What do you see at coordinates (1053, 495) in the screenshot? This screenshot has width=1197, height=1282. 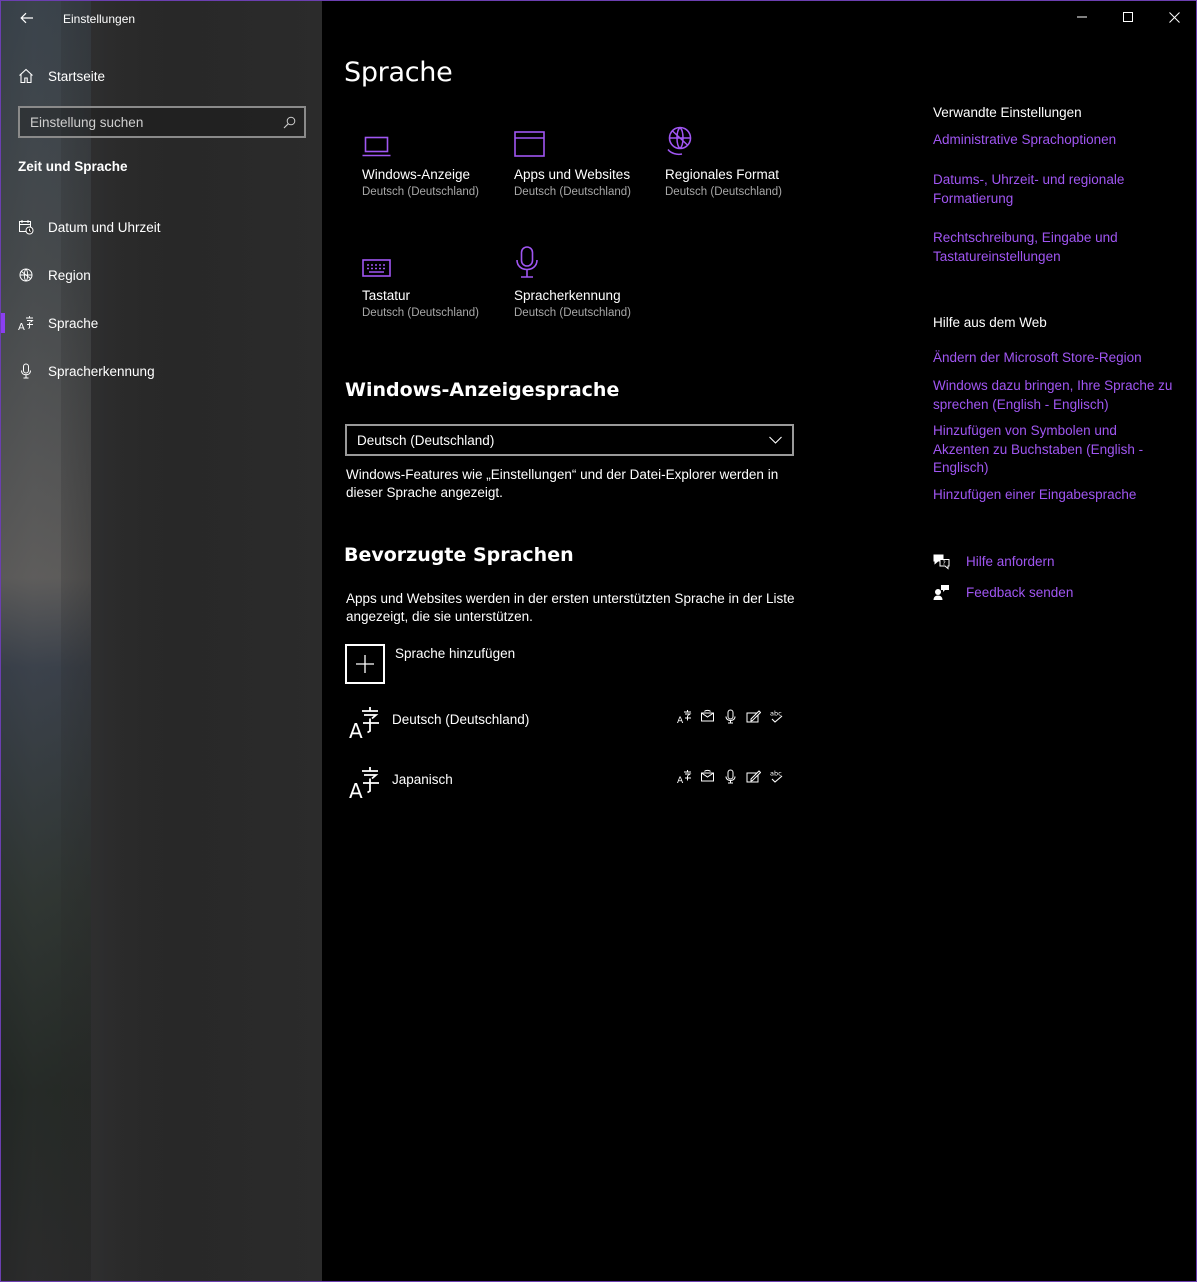 I see `web-link-eingabesprache: Hinzufügen einer Eingabesprache` at bounding box center [1053, 495].